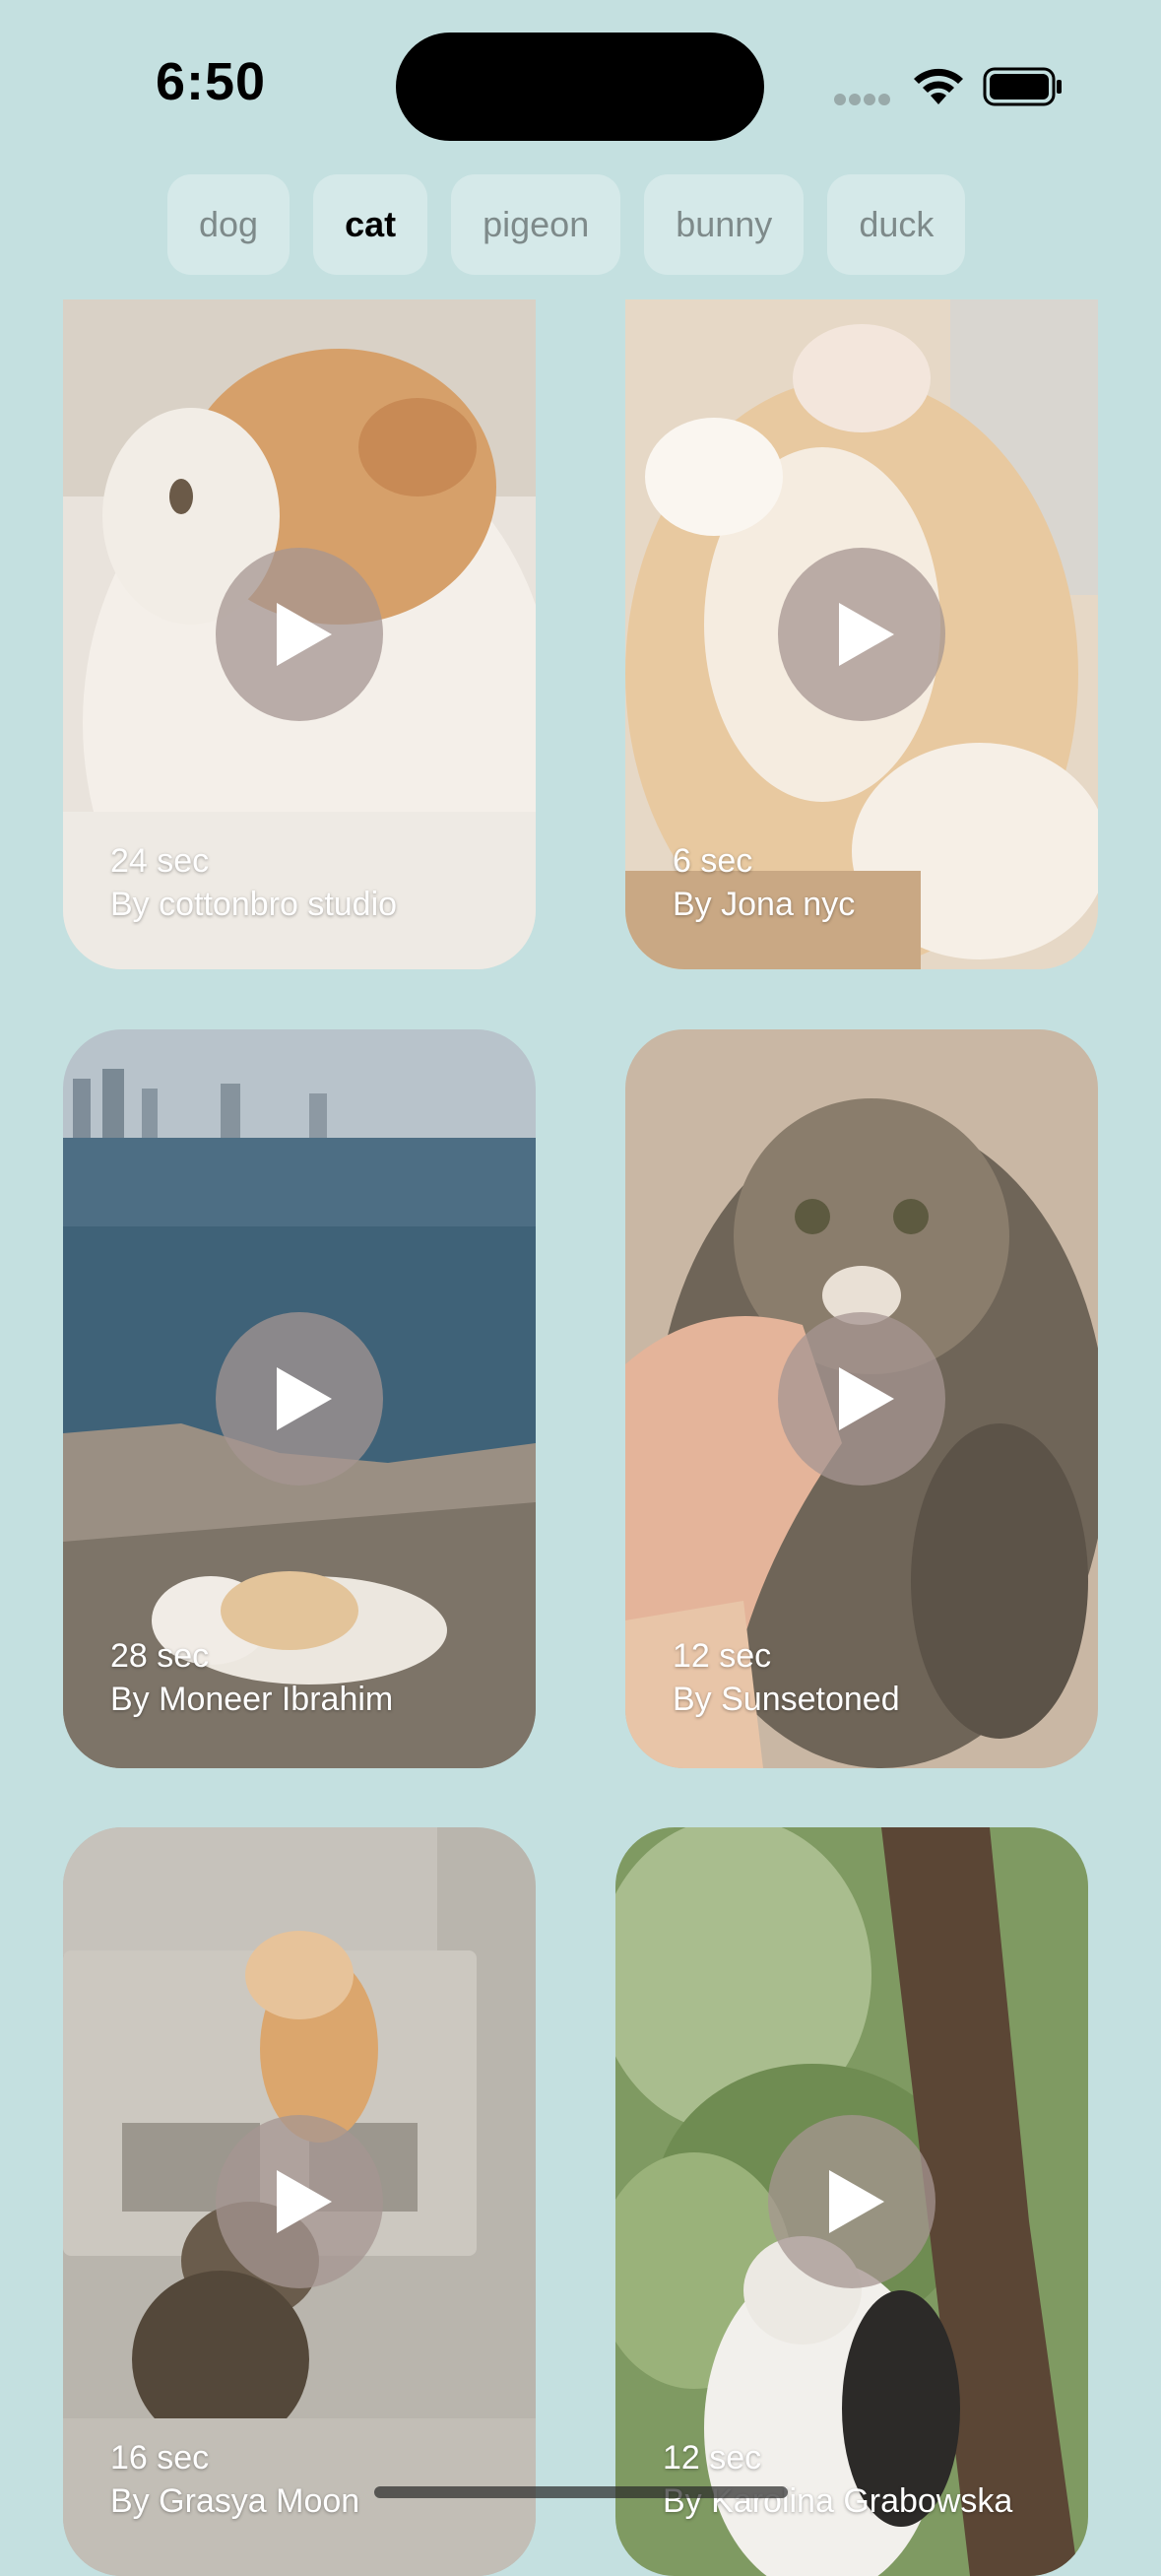  Describe the element at coordinates (786, 1678) in the screenshot. I see `video-meta: 12 sec By Sunsetoned` at that location.